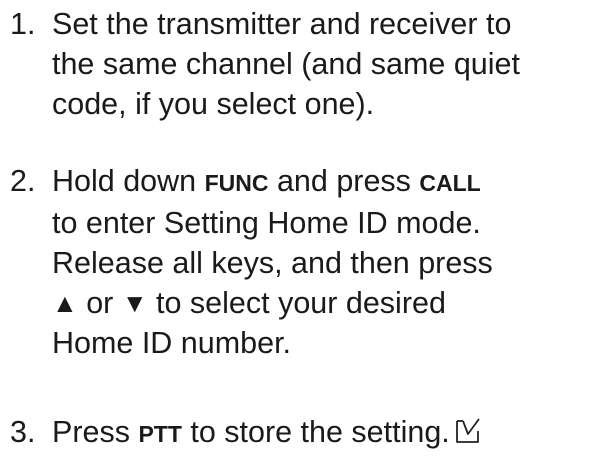 The image size is (610, 462). Describe the element at coordinates (65, 303) in the screenshot. I see `up-arrow-icon: ▲` at that location.